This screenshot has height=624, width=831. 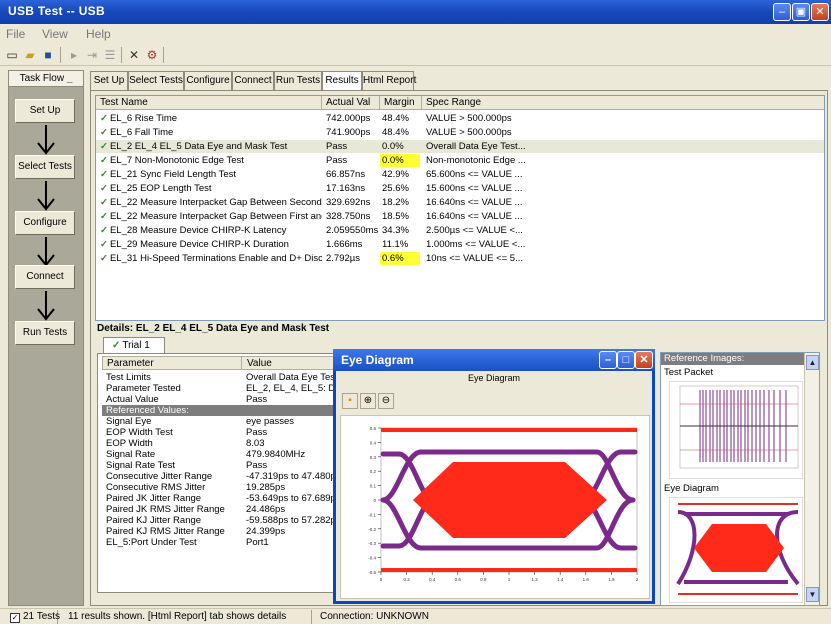 I want to click on new-file-icon: ▭, so click(x=12, y=55).